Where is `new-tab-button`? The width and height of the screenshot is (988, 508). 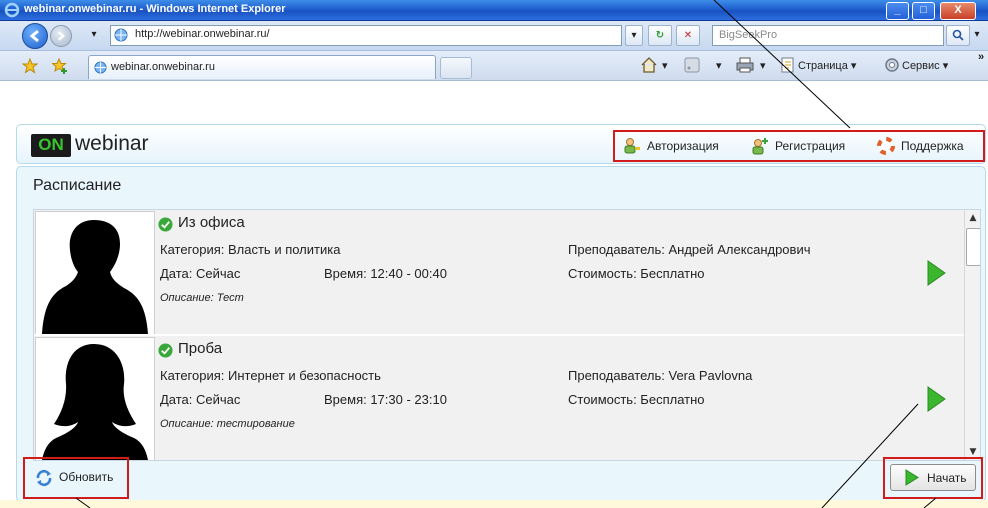 new-tab-button is located at coordinates (456, 68).